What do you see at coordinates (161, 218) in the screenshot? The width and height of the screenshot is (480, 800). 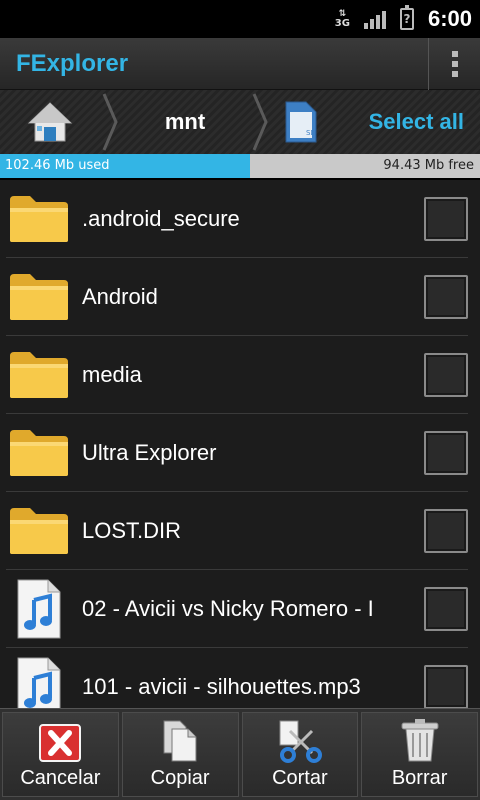 I see `file-name: .android_secure` at bounding box center [161, 218].